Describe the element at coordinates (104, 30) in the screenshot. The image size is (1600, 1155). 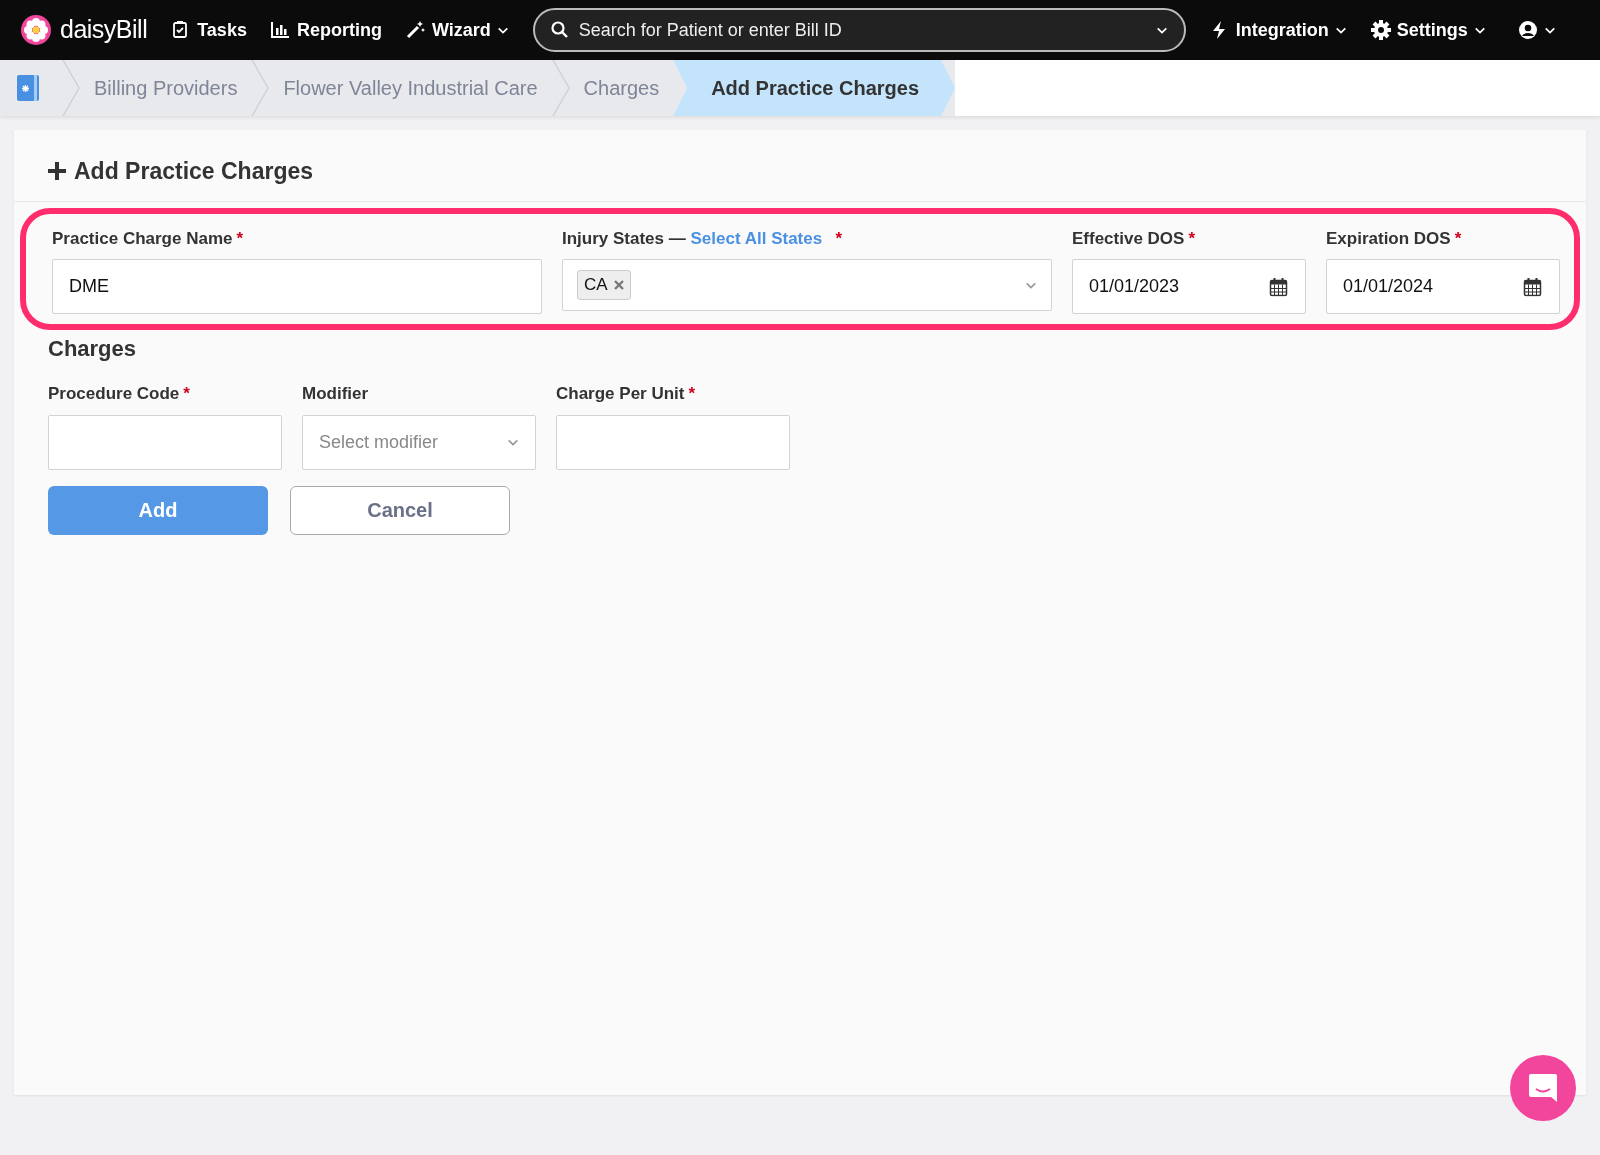
I see `brand-name: daisyBill` at that location.